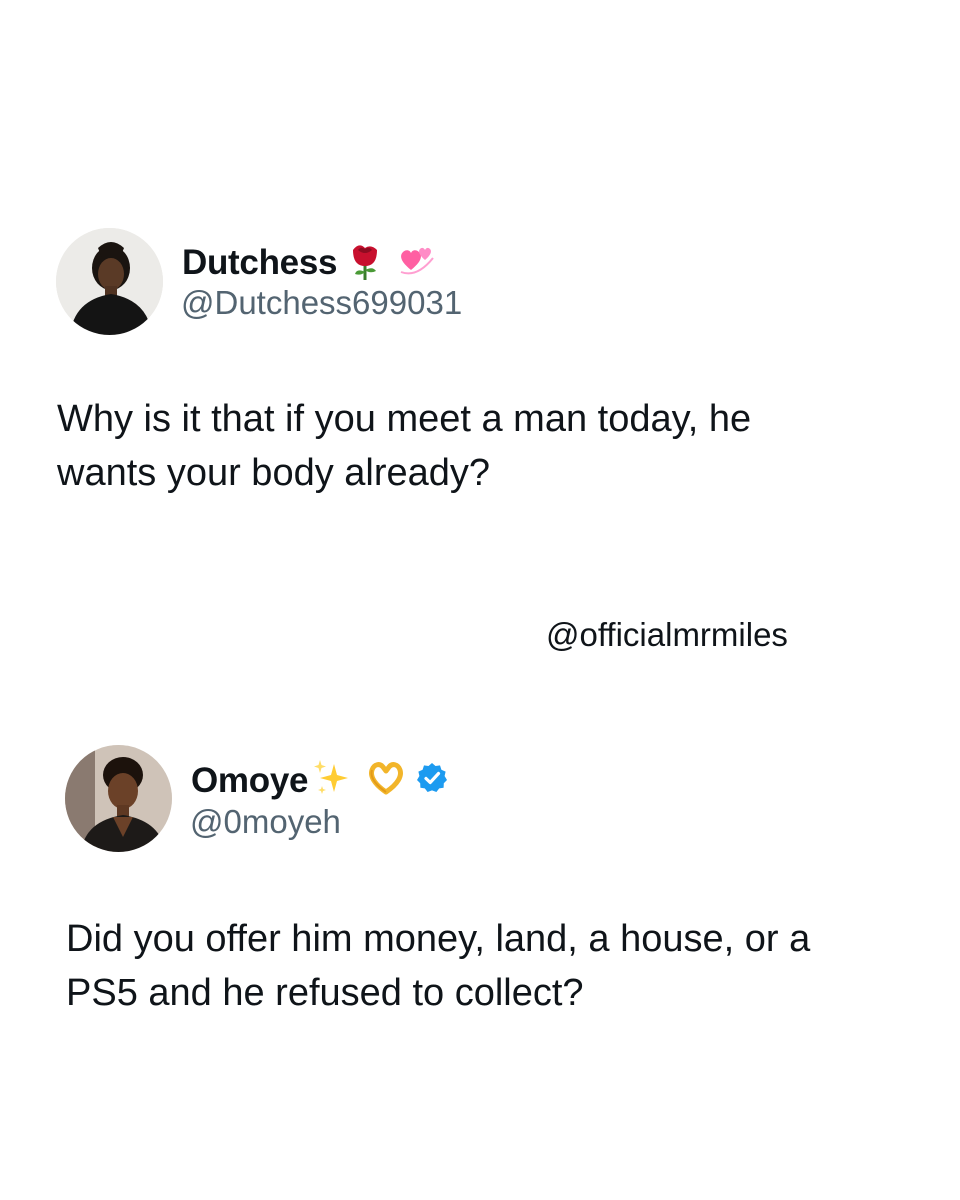 The image size is (960, 1200). I want to click on handle: @0moyeh, so click(265, 822).